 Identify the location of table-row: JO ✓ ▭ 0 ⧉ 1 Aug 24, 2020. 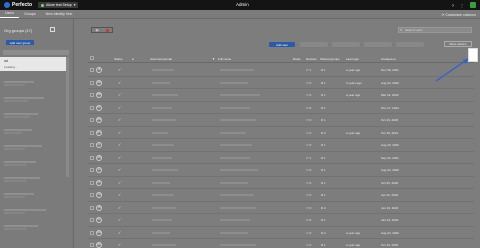
(281, 170).